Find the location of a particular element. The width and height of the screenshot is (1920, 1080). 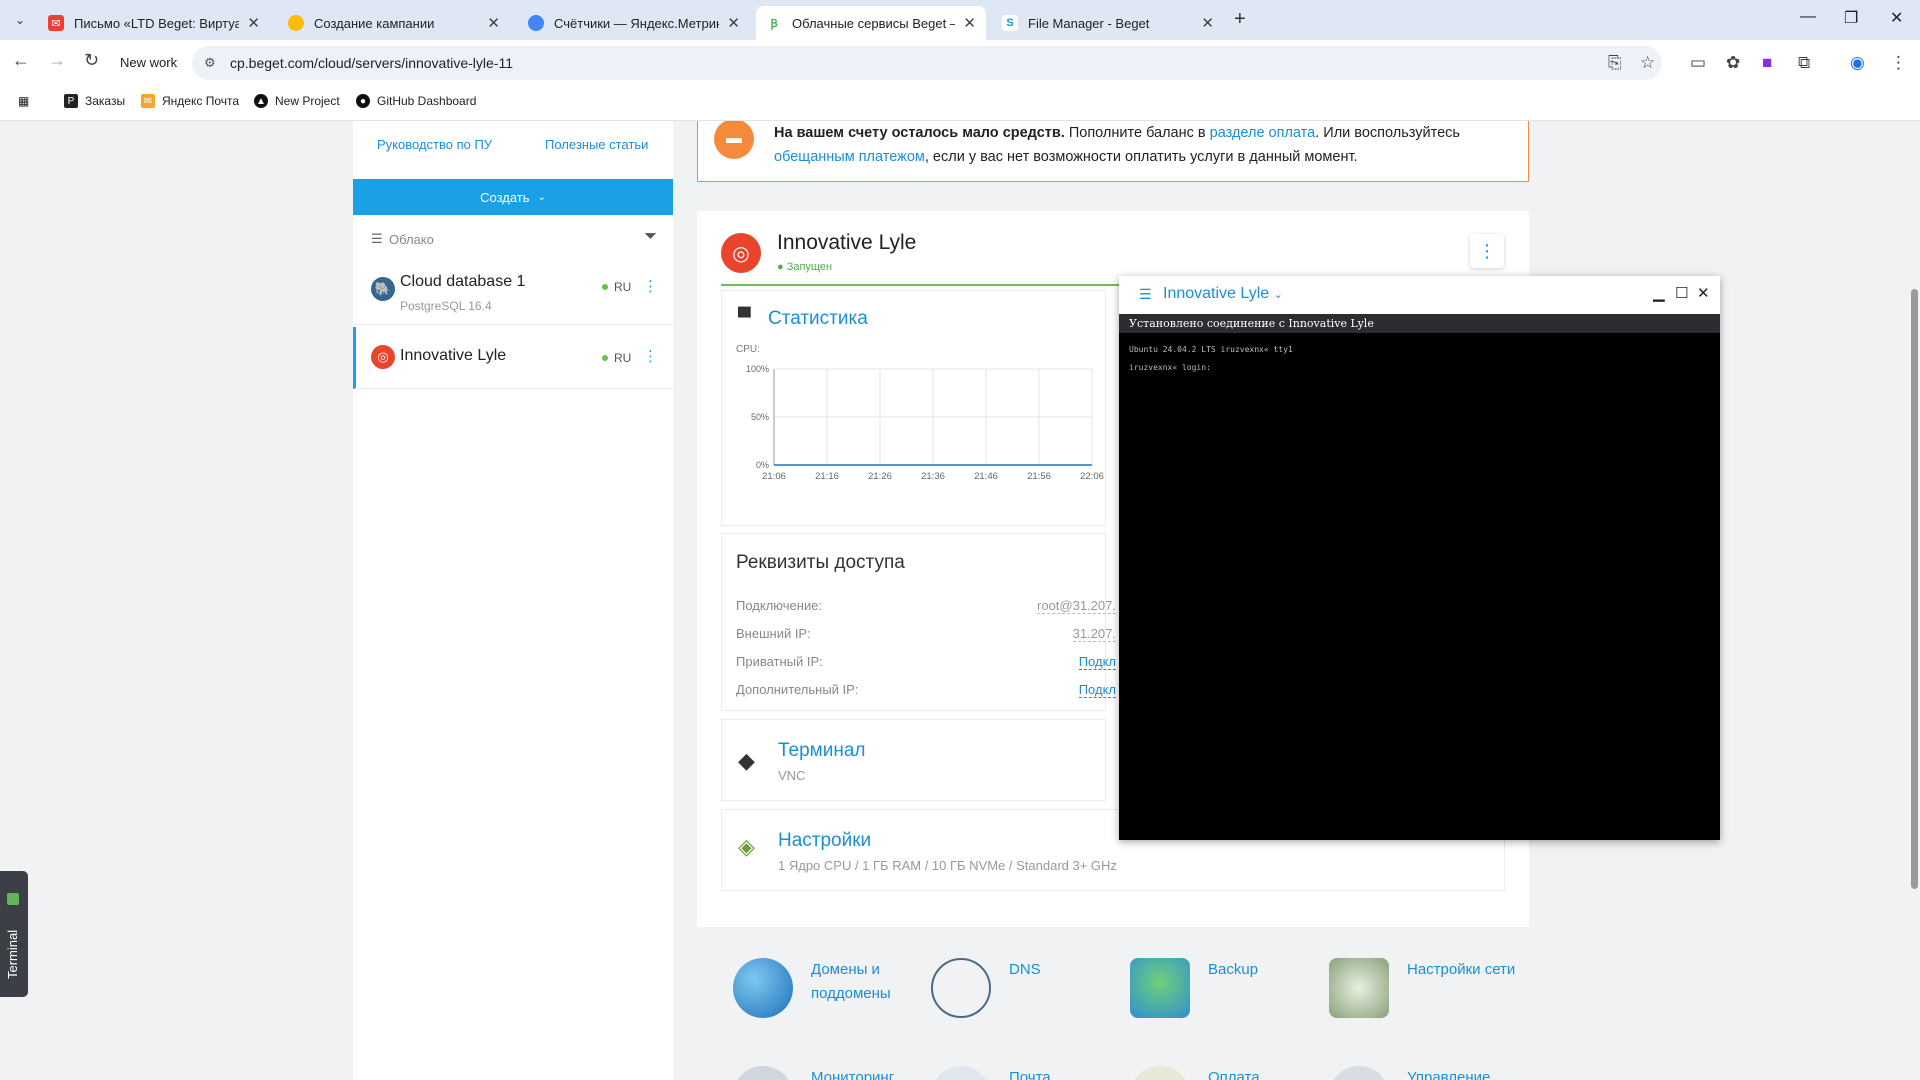

bookmark-star-icon: ☆ is located at coordinates (1647, 63).